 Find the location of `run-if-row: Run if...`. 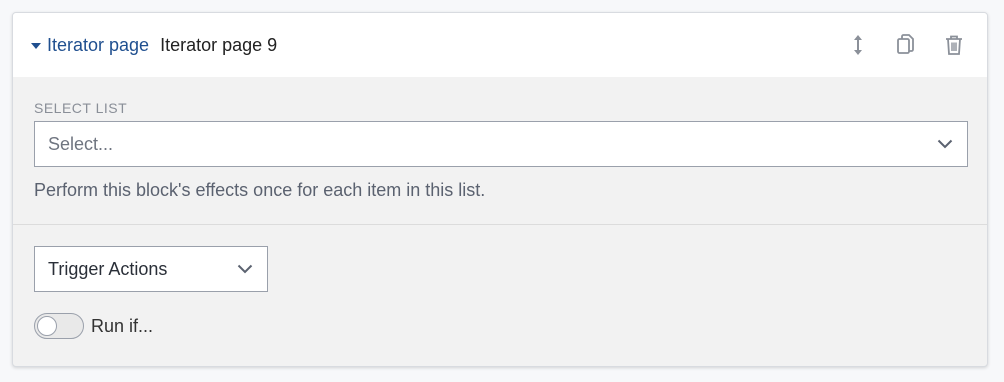

run-if-row: Run if... is located at coordinates (500, 326).